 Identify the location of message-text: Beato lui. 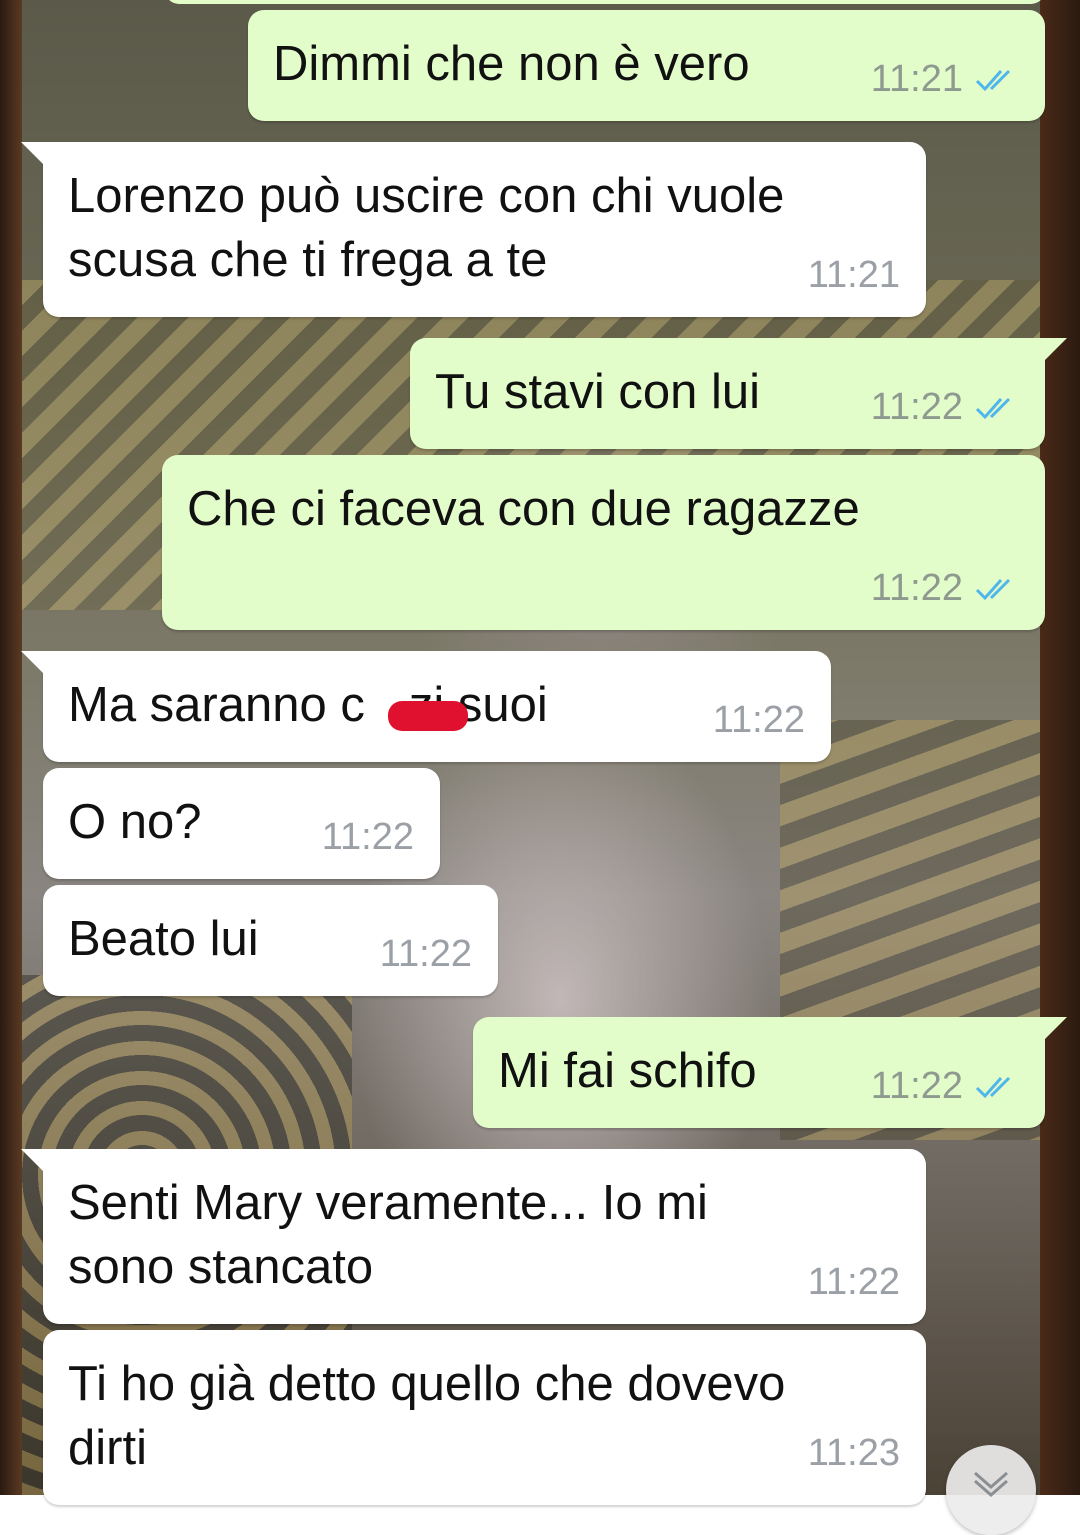
(163, 939).